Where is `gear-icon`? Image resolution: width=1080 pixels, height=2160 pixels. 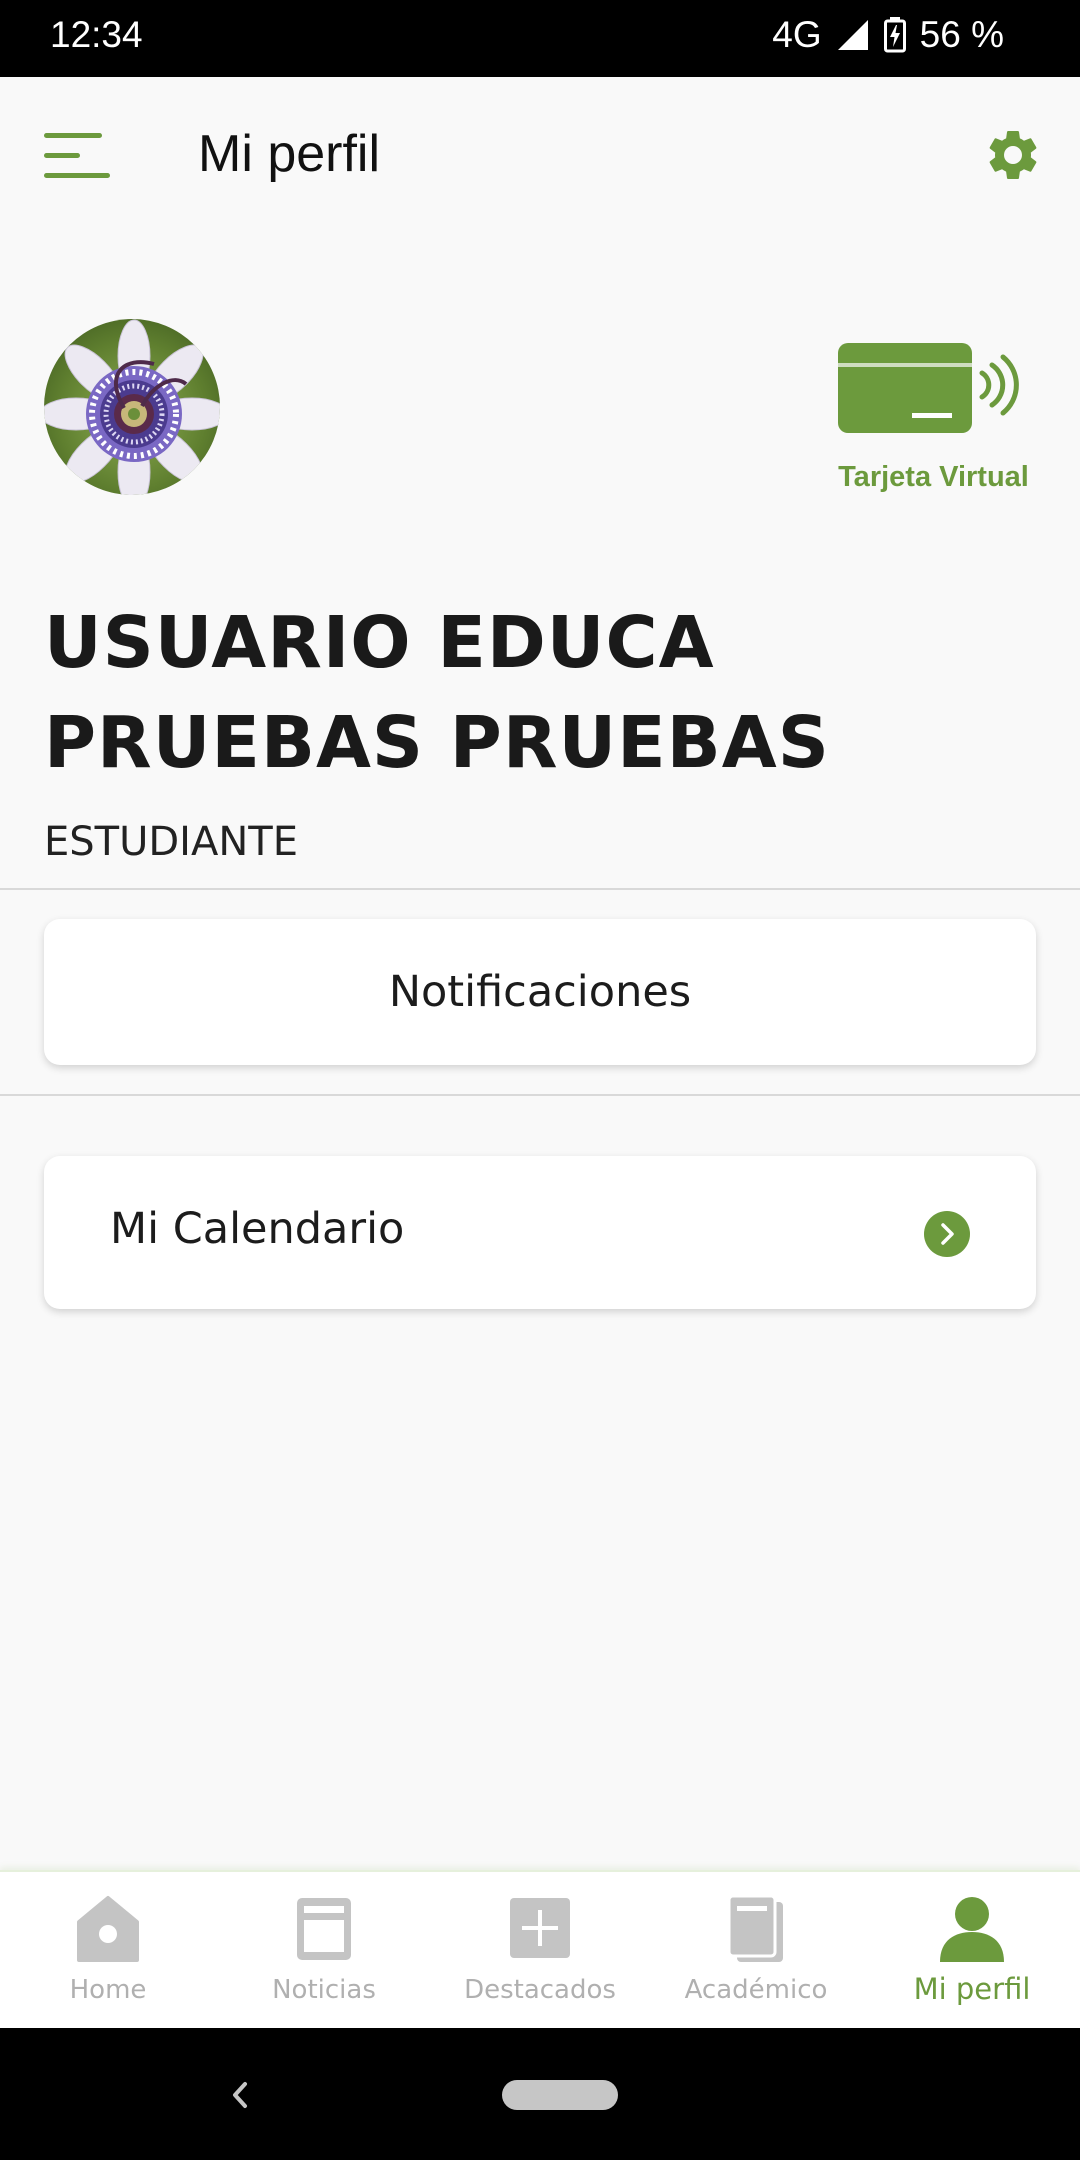
gear-icon is located at coordinates (1013, 154).